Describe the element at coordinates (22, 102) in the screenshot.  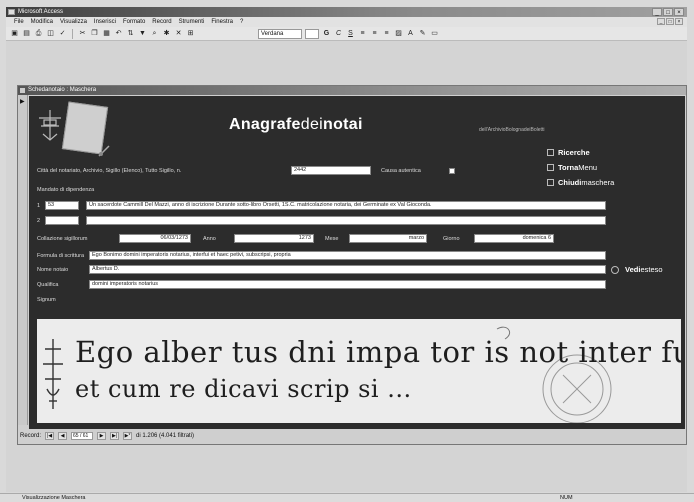
I see `record-pointer-icon: ▶` at that location.